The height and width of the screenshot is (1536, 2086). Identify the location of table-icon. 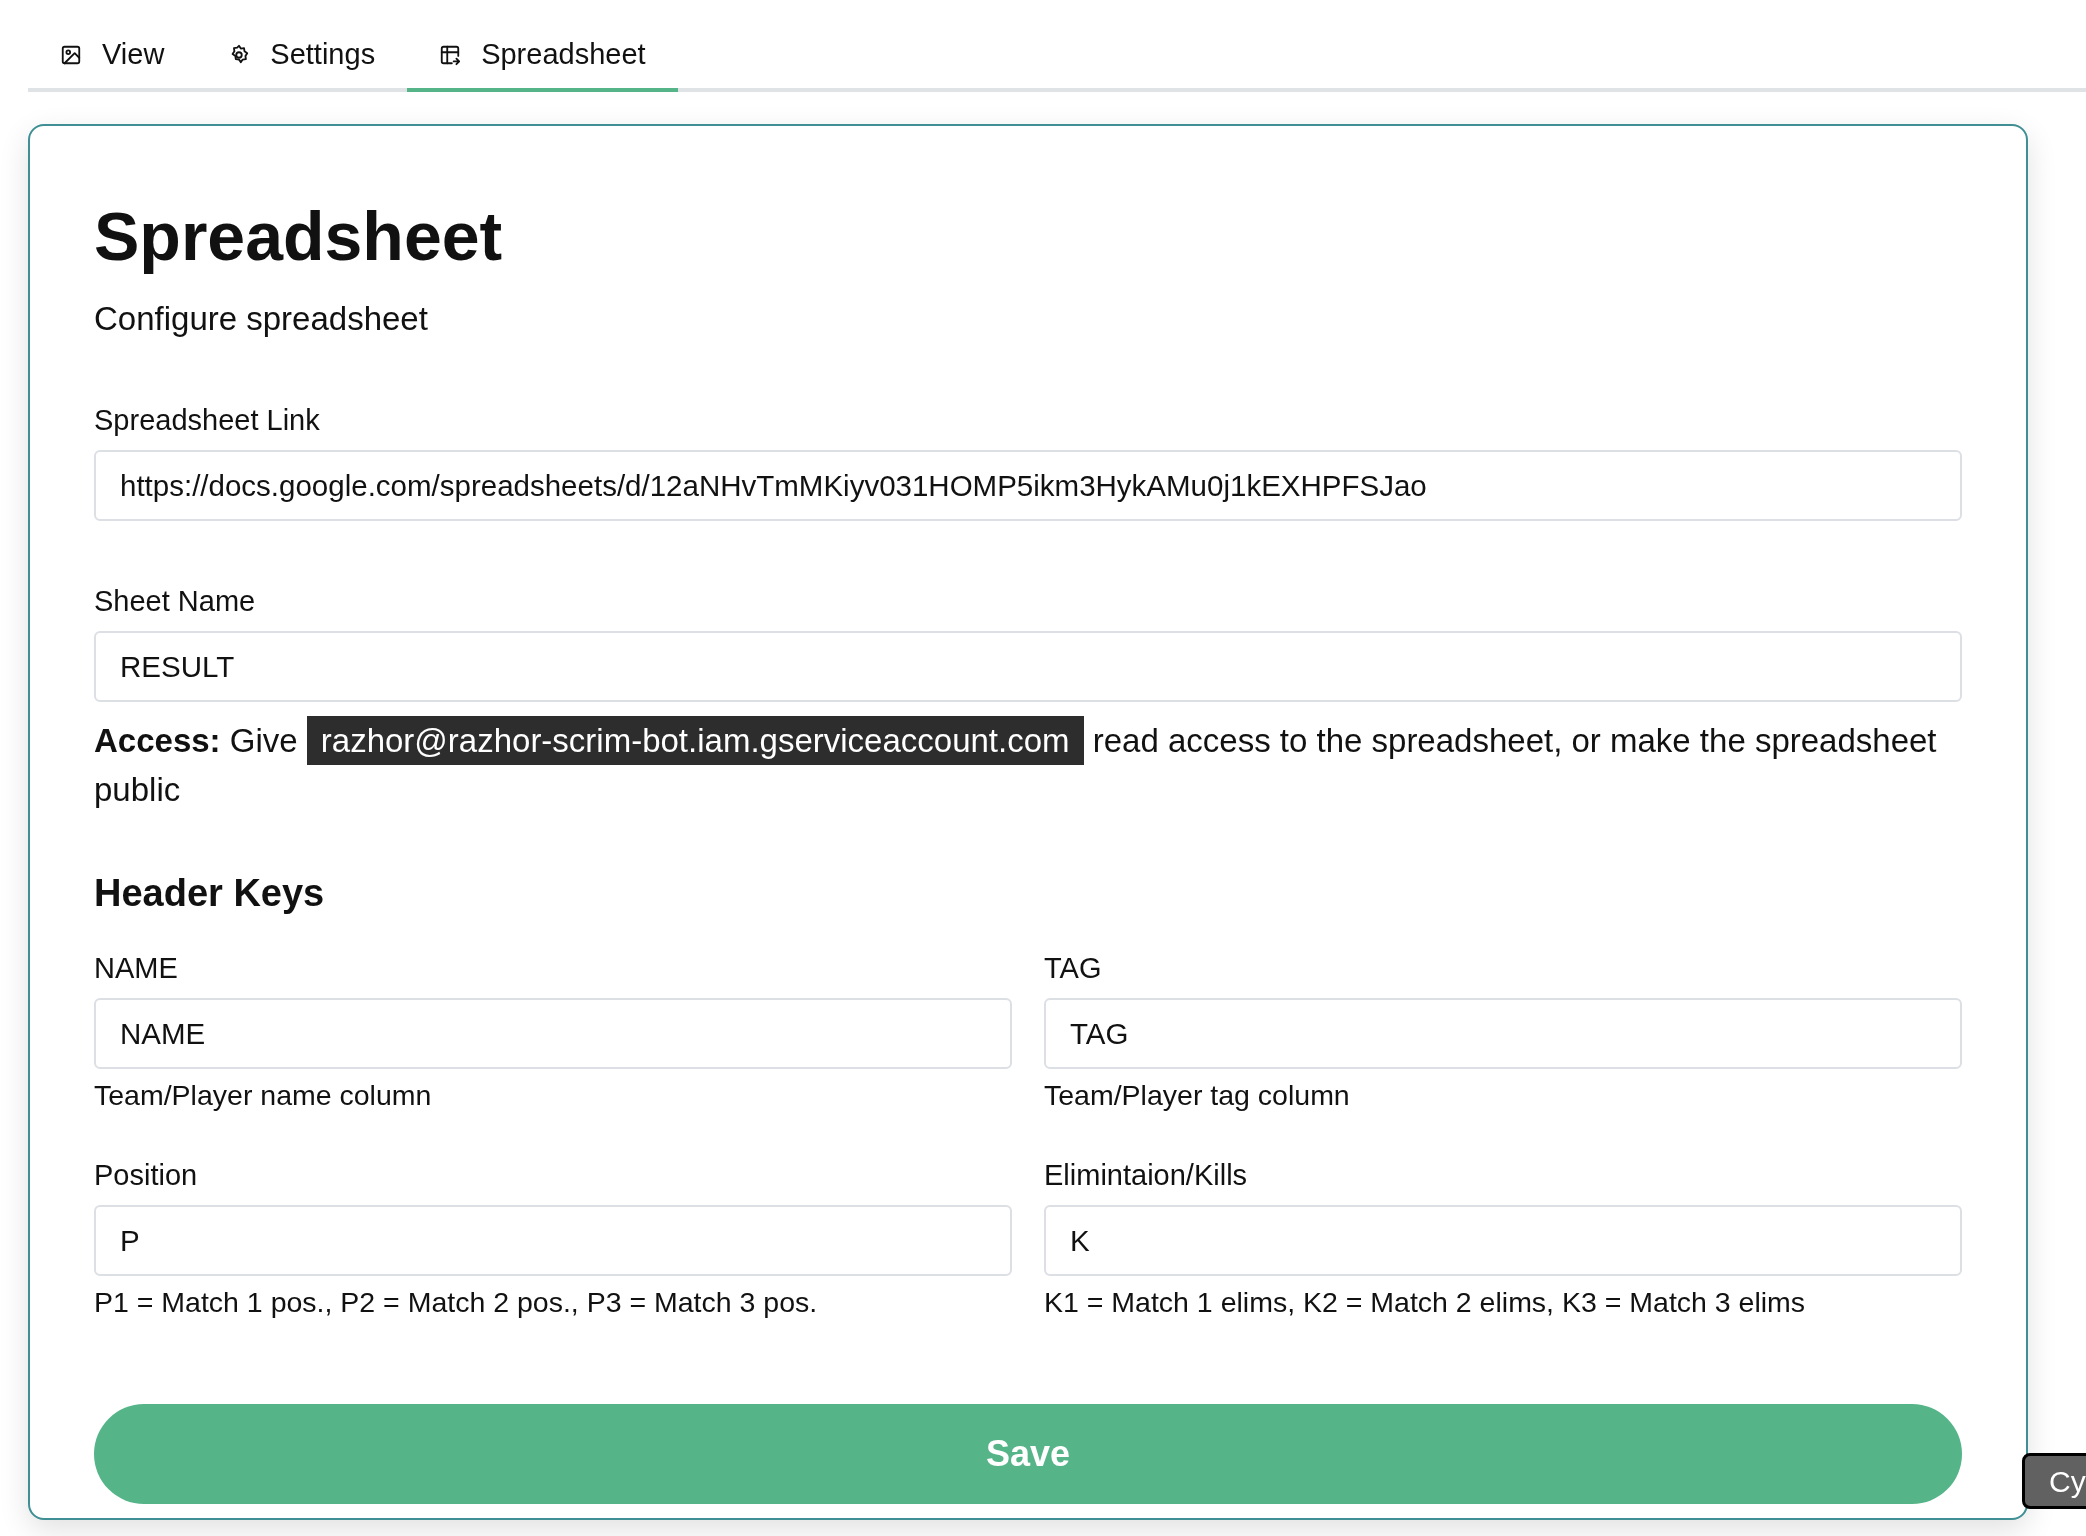
(450, 55).